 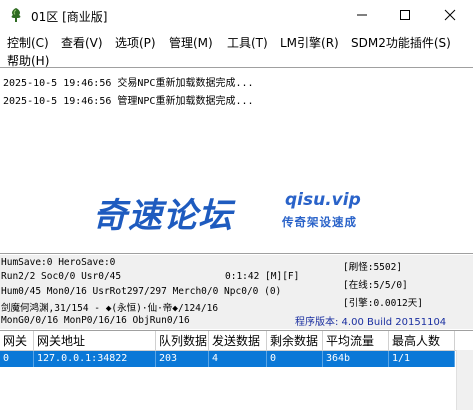 I want to click on status-npc: 剑魔何鸿渊,31/154 - ◆(永恒)·仙·帝◆/124/16, so click(x=110, y=308).